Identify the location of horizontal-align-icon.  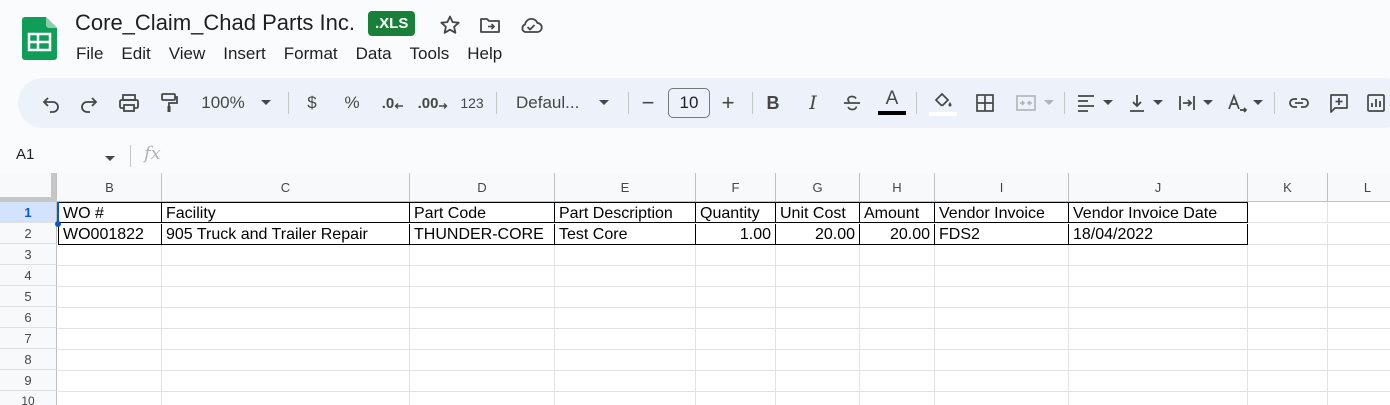
(1086, 103).